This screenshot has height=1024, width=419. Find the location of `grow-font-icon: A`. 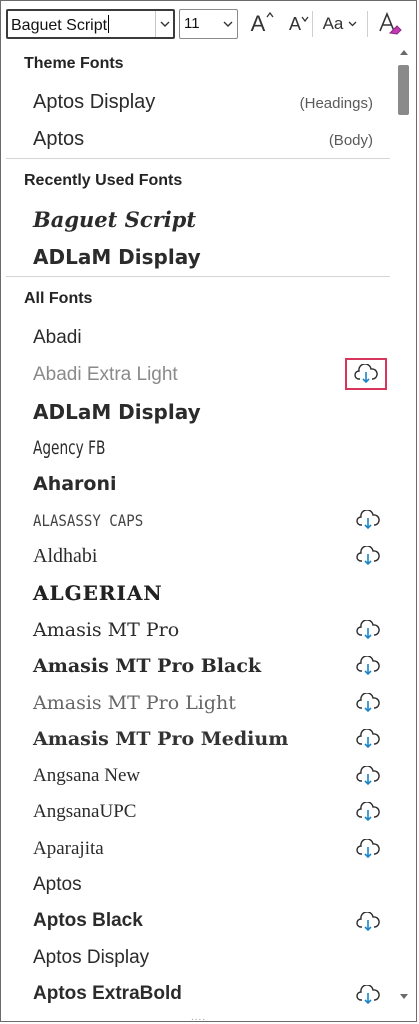

grow-font-icon: A is located at coordinates (262, 24).